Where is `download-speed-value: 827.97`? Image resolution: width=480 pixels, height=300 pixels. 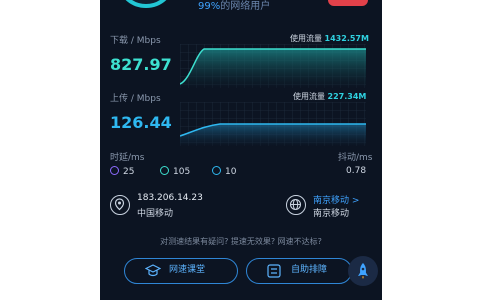 download-speed-value: 827.97 is located at coordinates (141, 64).